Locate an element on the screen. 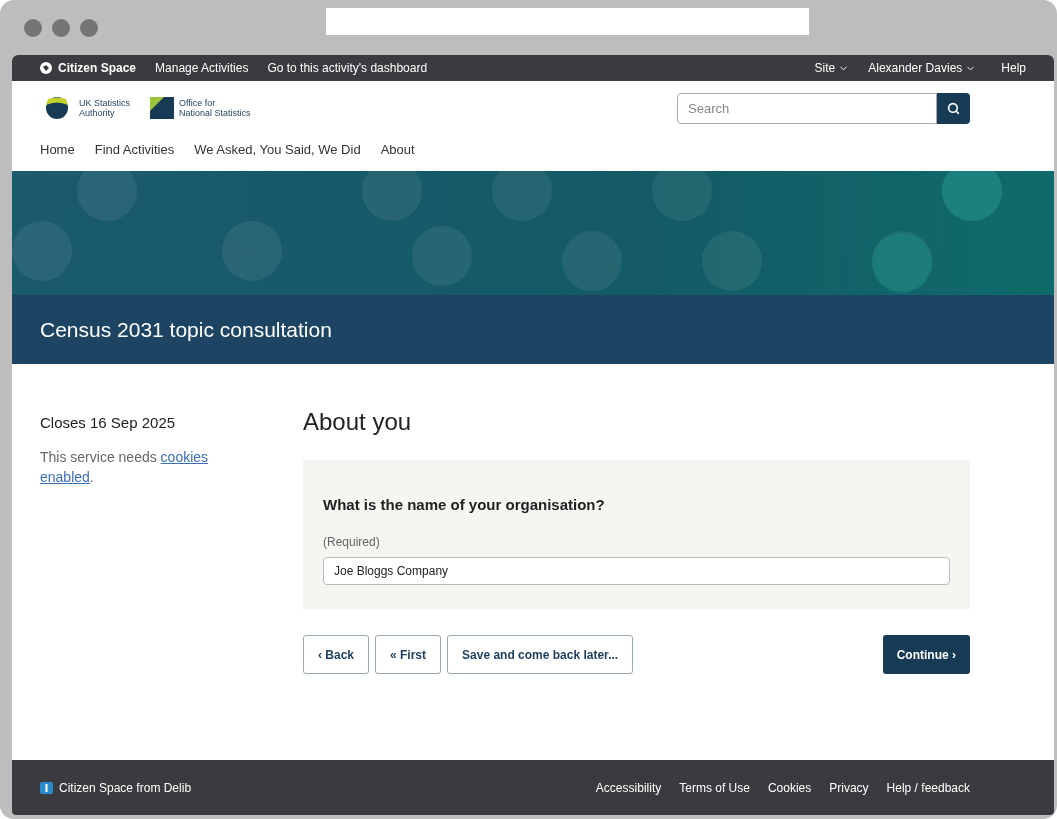  footer-brand: Citizen Space from Delib is located at coordinates (116, 787).